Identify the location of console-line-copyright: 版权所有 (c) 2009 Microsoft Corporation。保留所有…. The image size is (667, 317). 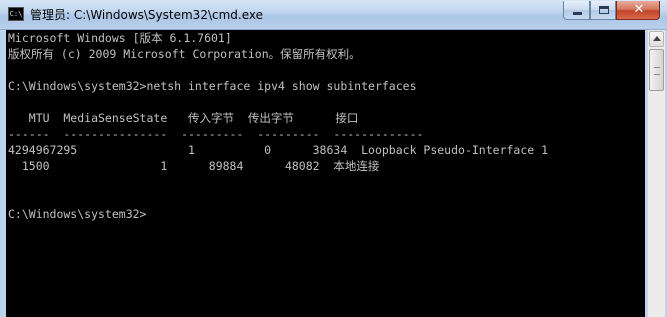
(184, 54).